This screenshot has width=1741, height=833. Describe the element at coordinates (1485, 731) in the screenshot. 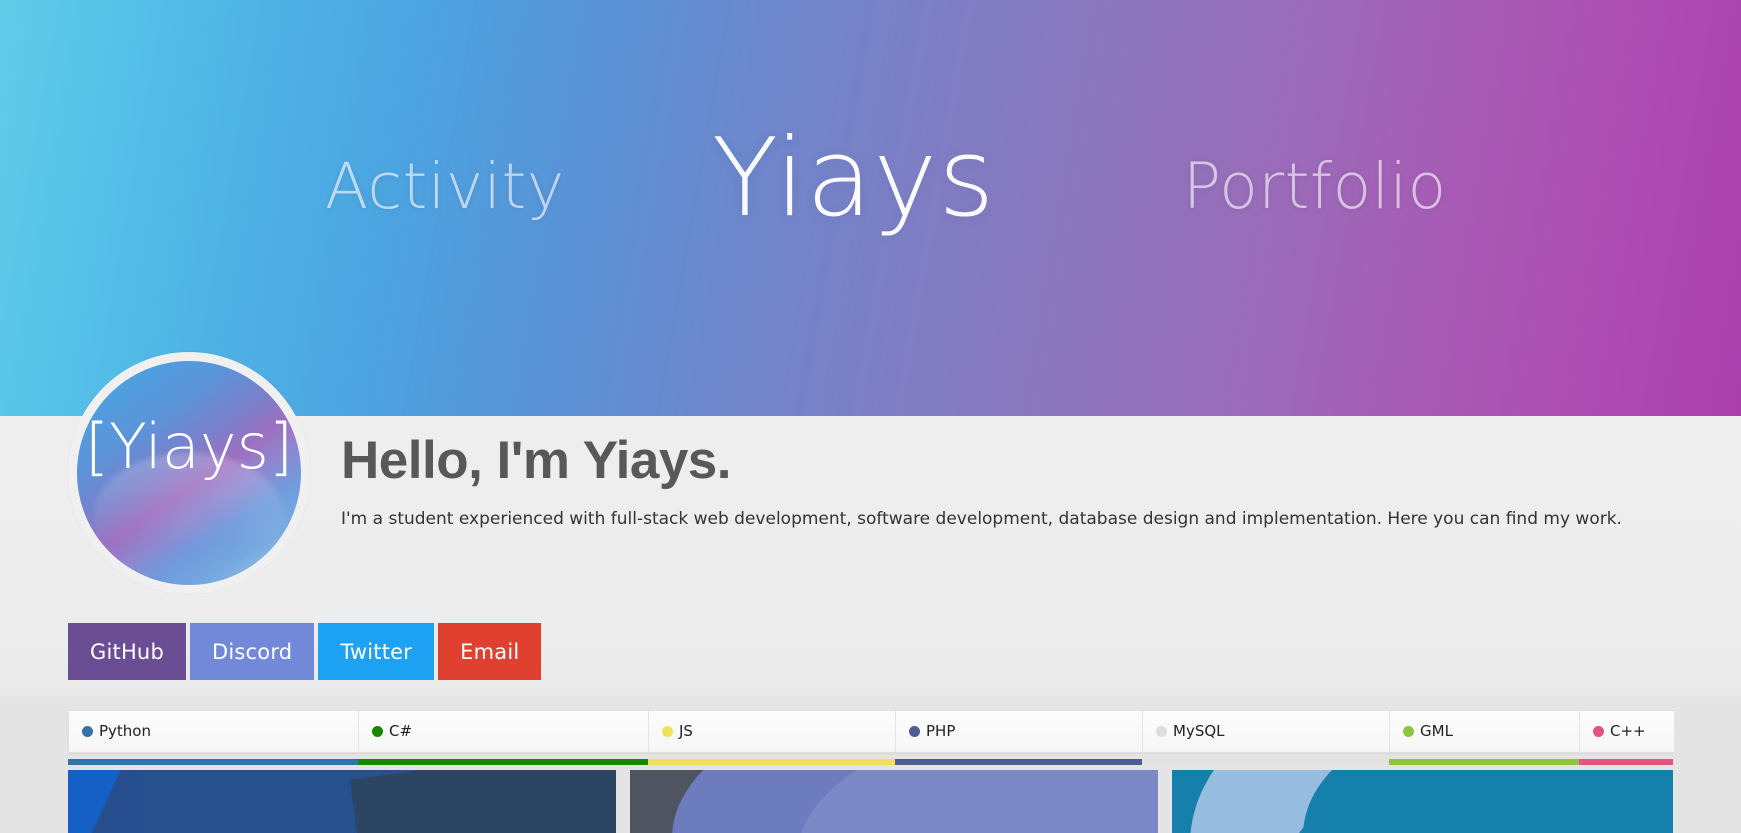

I see `language-tab-gml: GML` at that location.